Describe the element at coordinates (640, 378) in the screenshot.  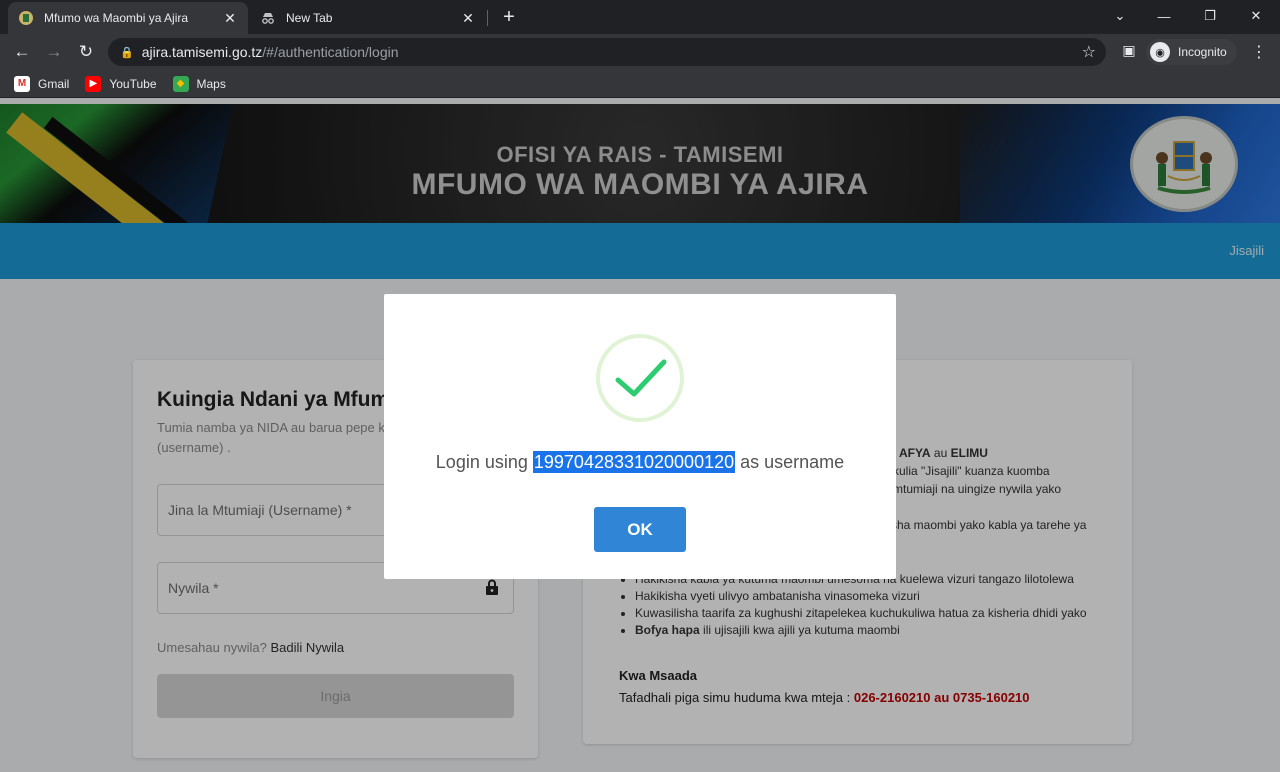
I see `success-check-icon` at that location.